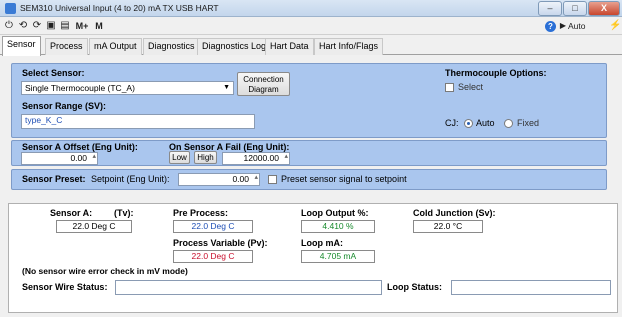 The height and width of the screenshot is (317, 622). What do you see at coordinates (344, 179) in the screenshot?
I see `preset-signal-label: Preset sensor signal to setpoint` at bounding box center [344, 179].